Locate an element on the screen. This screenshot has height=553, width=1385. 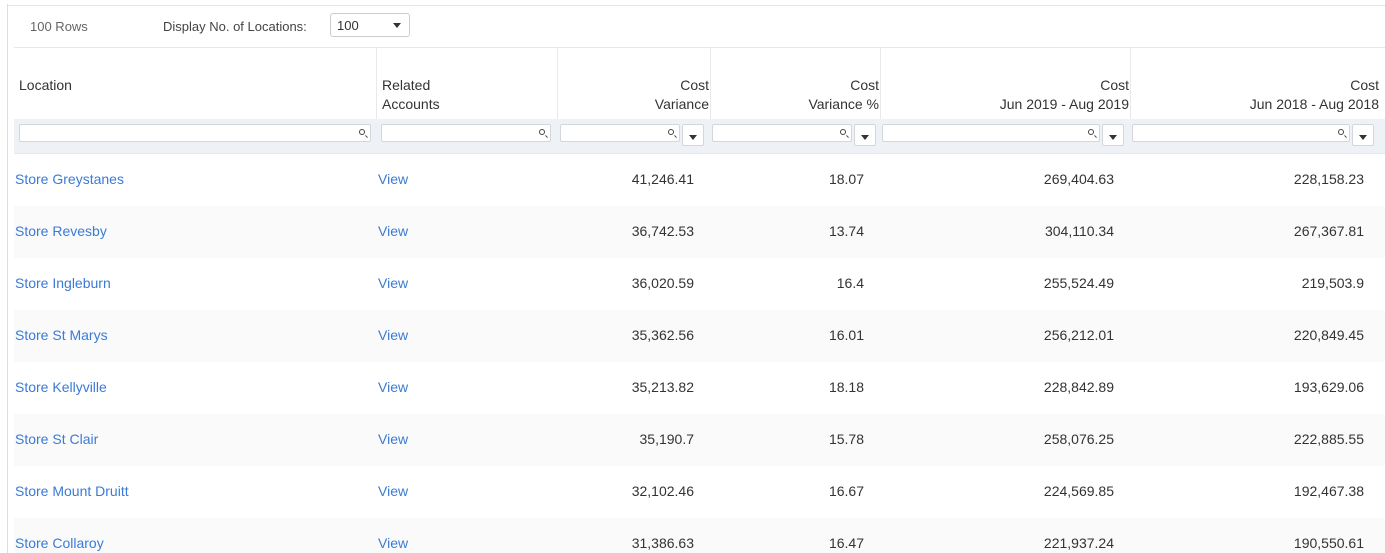
cost-variance-value: 31,386.63 is located at coordinates (662, 543).